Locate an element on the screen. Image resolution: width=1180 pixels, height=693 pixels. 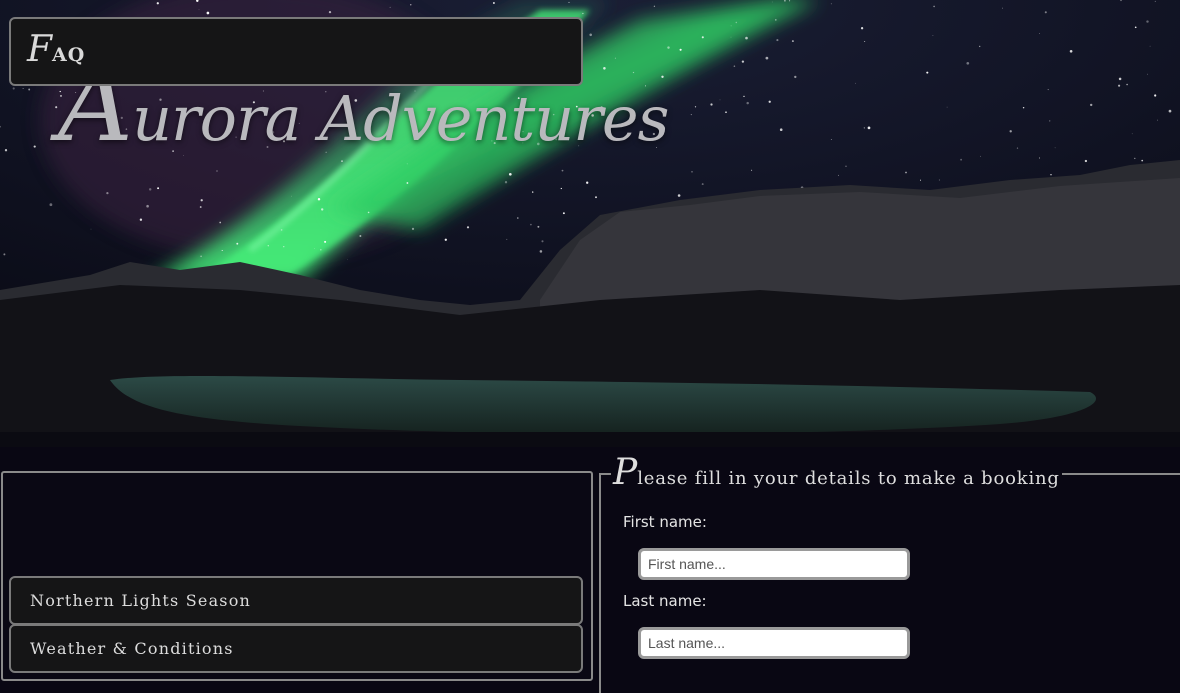
site-title-rest: urora Adventures is located at coordinates (400, 118).